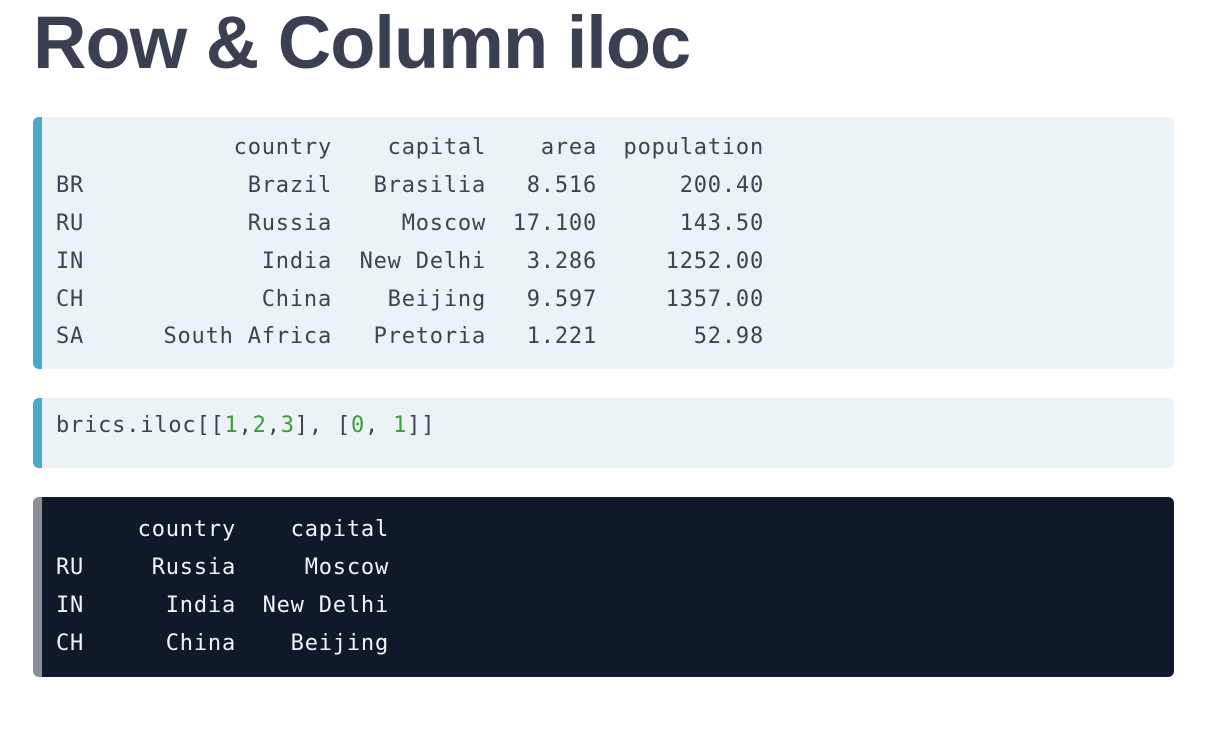 The height and width of the screenshot is (732, 1214). What do you see at coordinates (429, 337) in the screenshot?
I see `cell-capital: Pretoria` at bounding box center [429, 337].